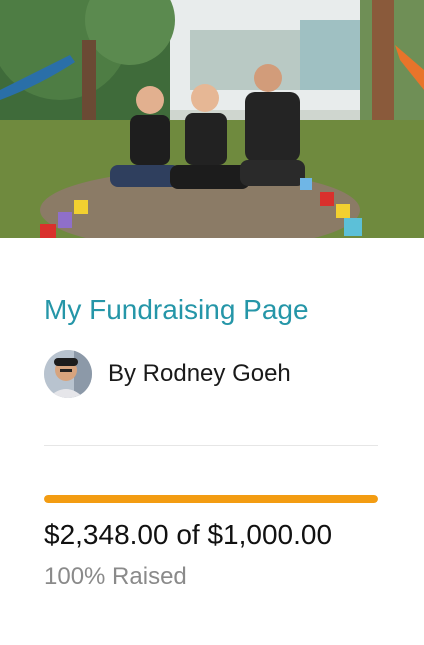  I want to click on percent-raised: 100% Raised, so click(115, 576).